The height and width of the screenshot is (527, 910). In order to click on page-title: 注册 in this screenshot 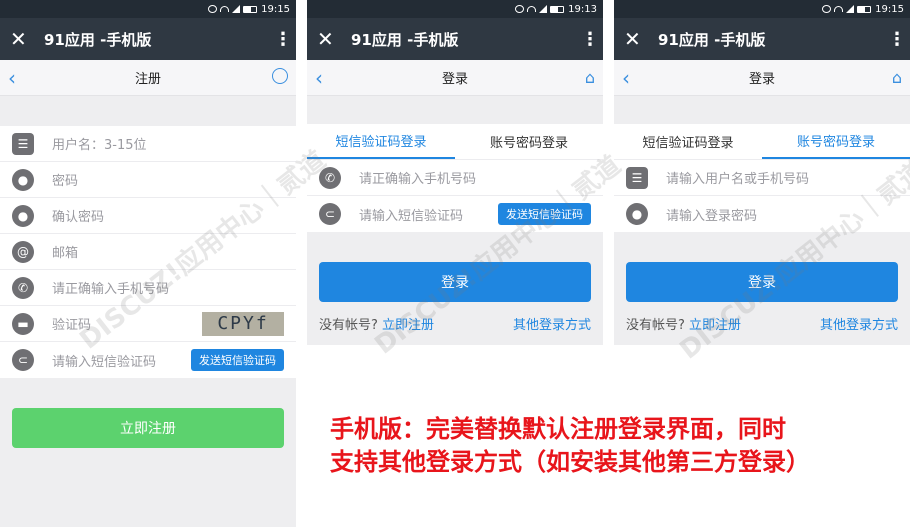, I will do `click(147, 79)`.